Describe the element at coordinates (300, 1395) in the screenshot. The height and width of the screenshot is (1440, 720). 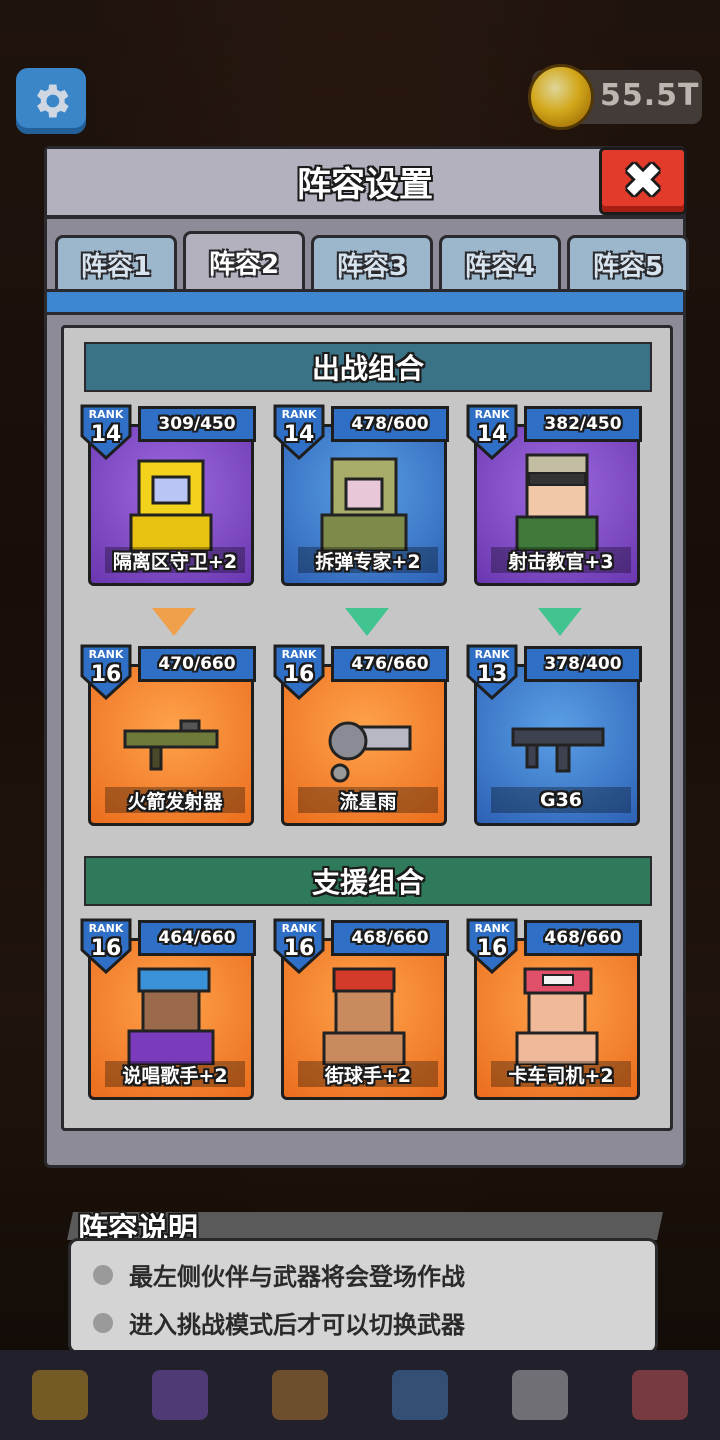
I see `pistol-icon` at that location.